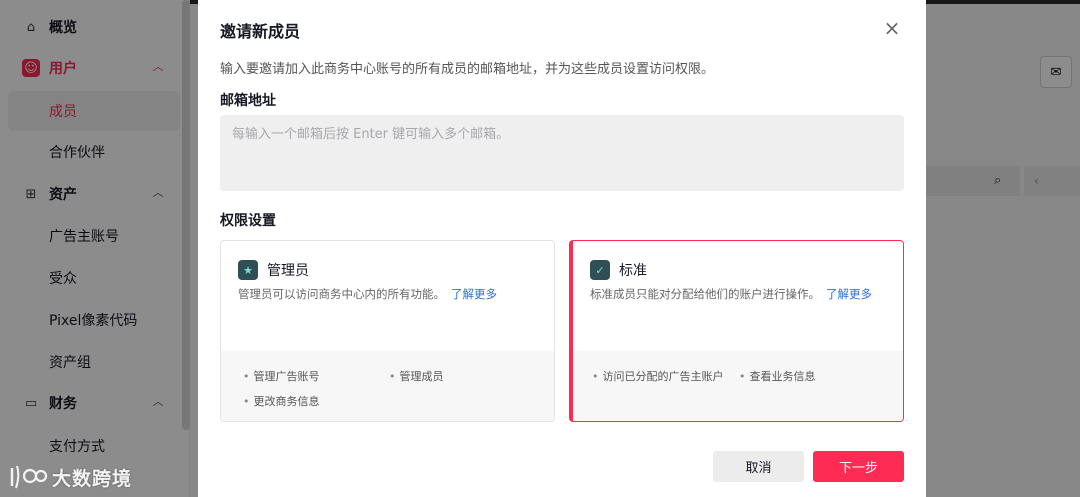  Describe the element at coordinates (281, 376) in the screenshot. I see `permission-item: 管理广告账号` at that location.